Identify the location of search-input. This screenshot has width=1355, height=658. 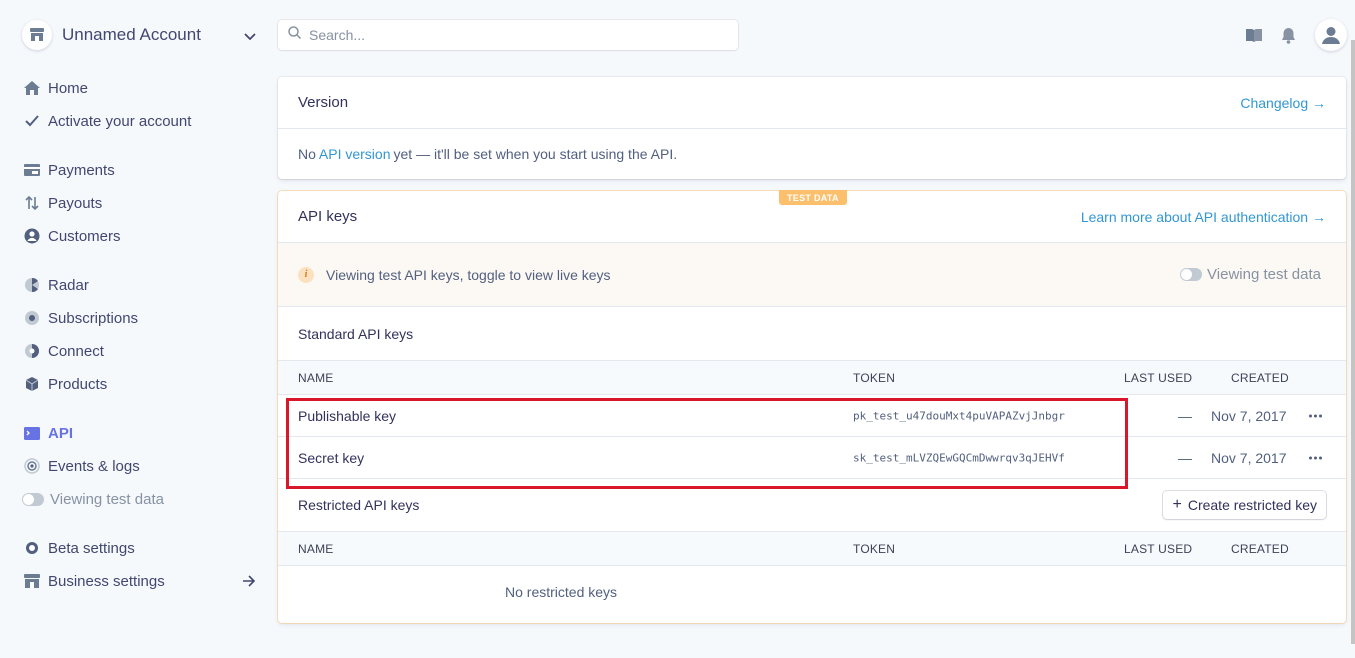
(509, 35).